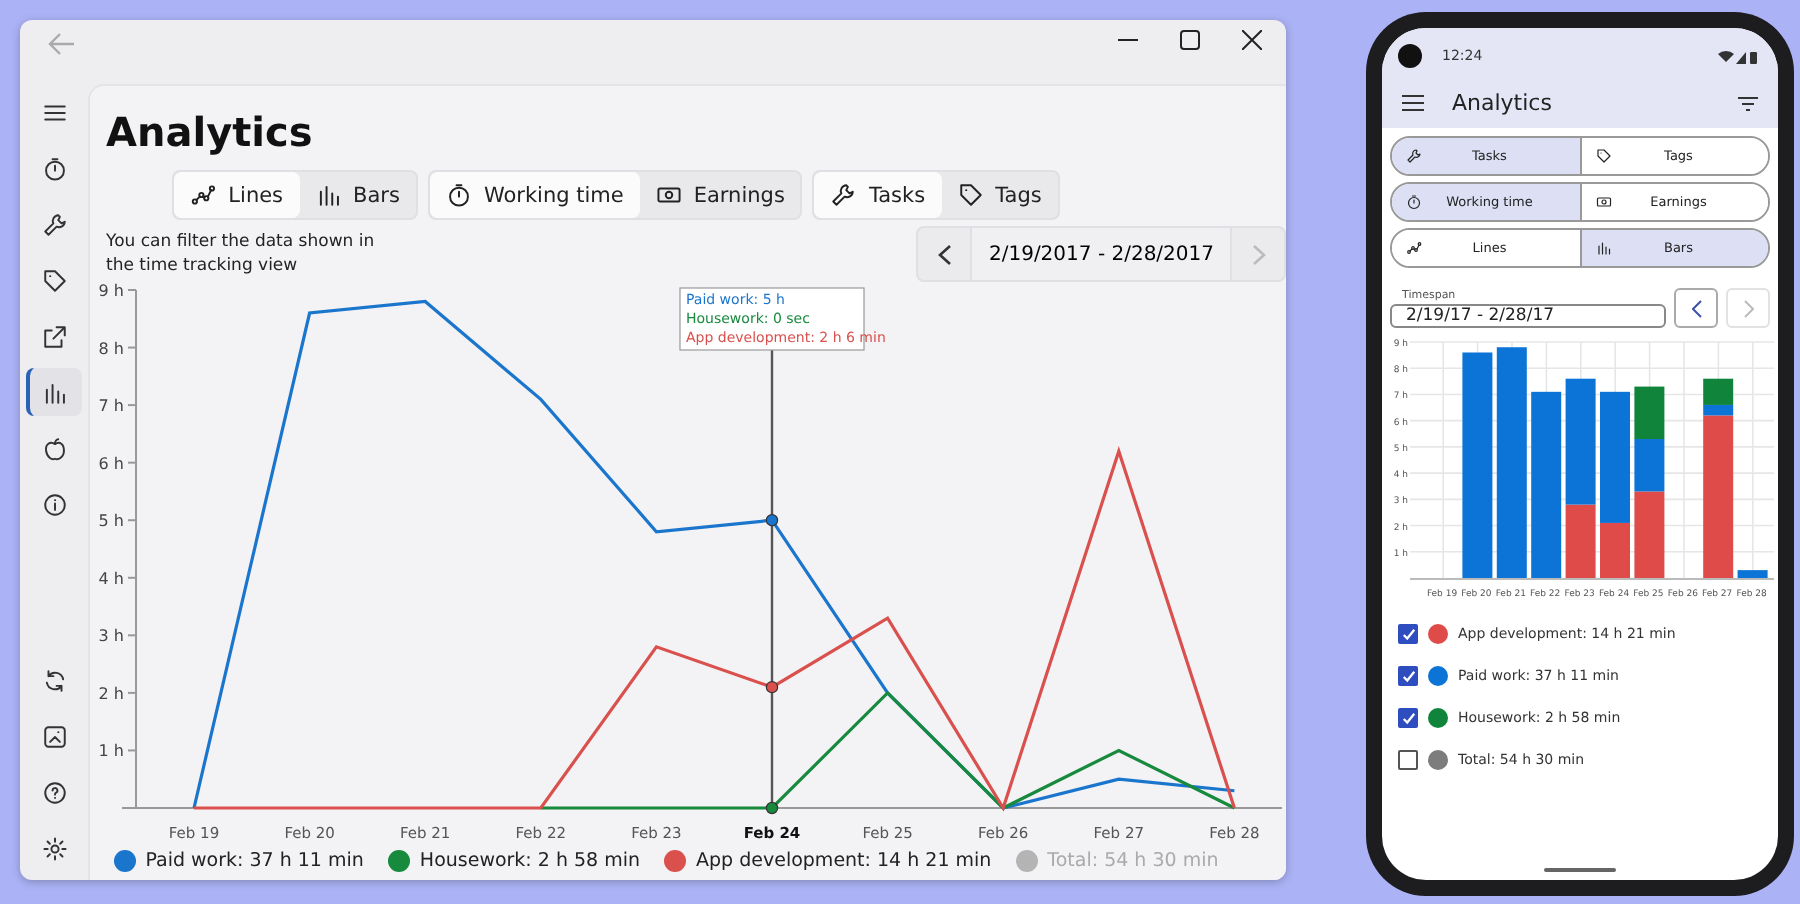 The image size is (1800, 904). What do you see at coordinates (1252, 40) in the screenshot?
I see `close-icon` at bounding box center [1252, 40].